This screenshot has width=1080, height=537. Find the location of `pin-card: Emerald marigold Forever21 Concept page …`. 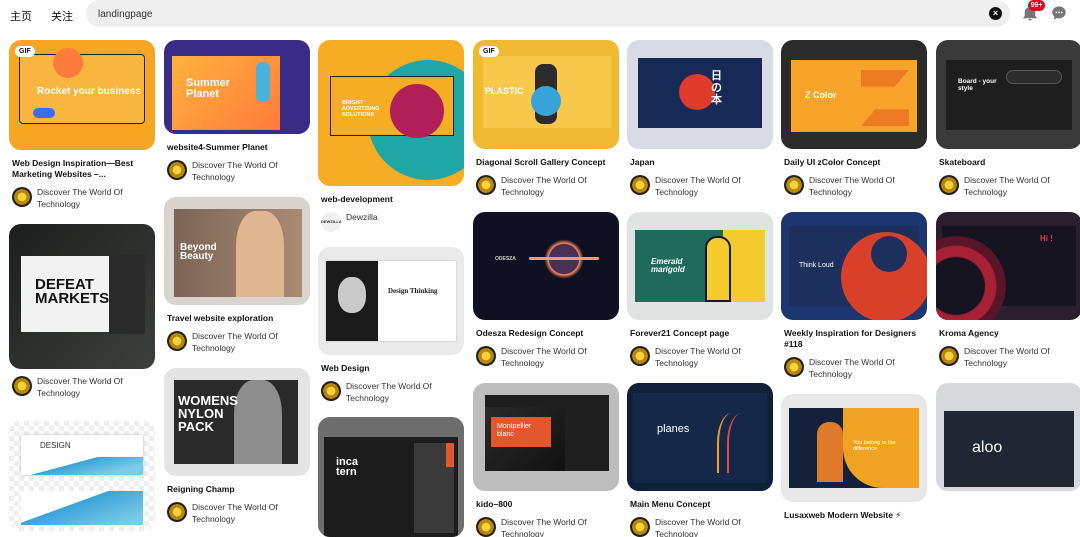

pin-card: Emerald marigold Forever21 Concept page … is located at coordinates (700, 290).